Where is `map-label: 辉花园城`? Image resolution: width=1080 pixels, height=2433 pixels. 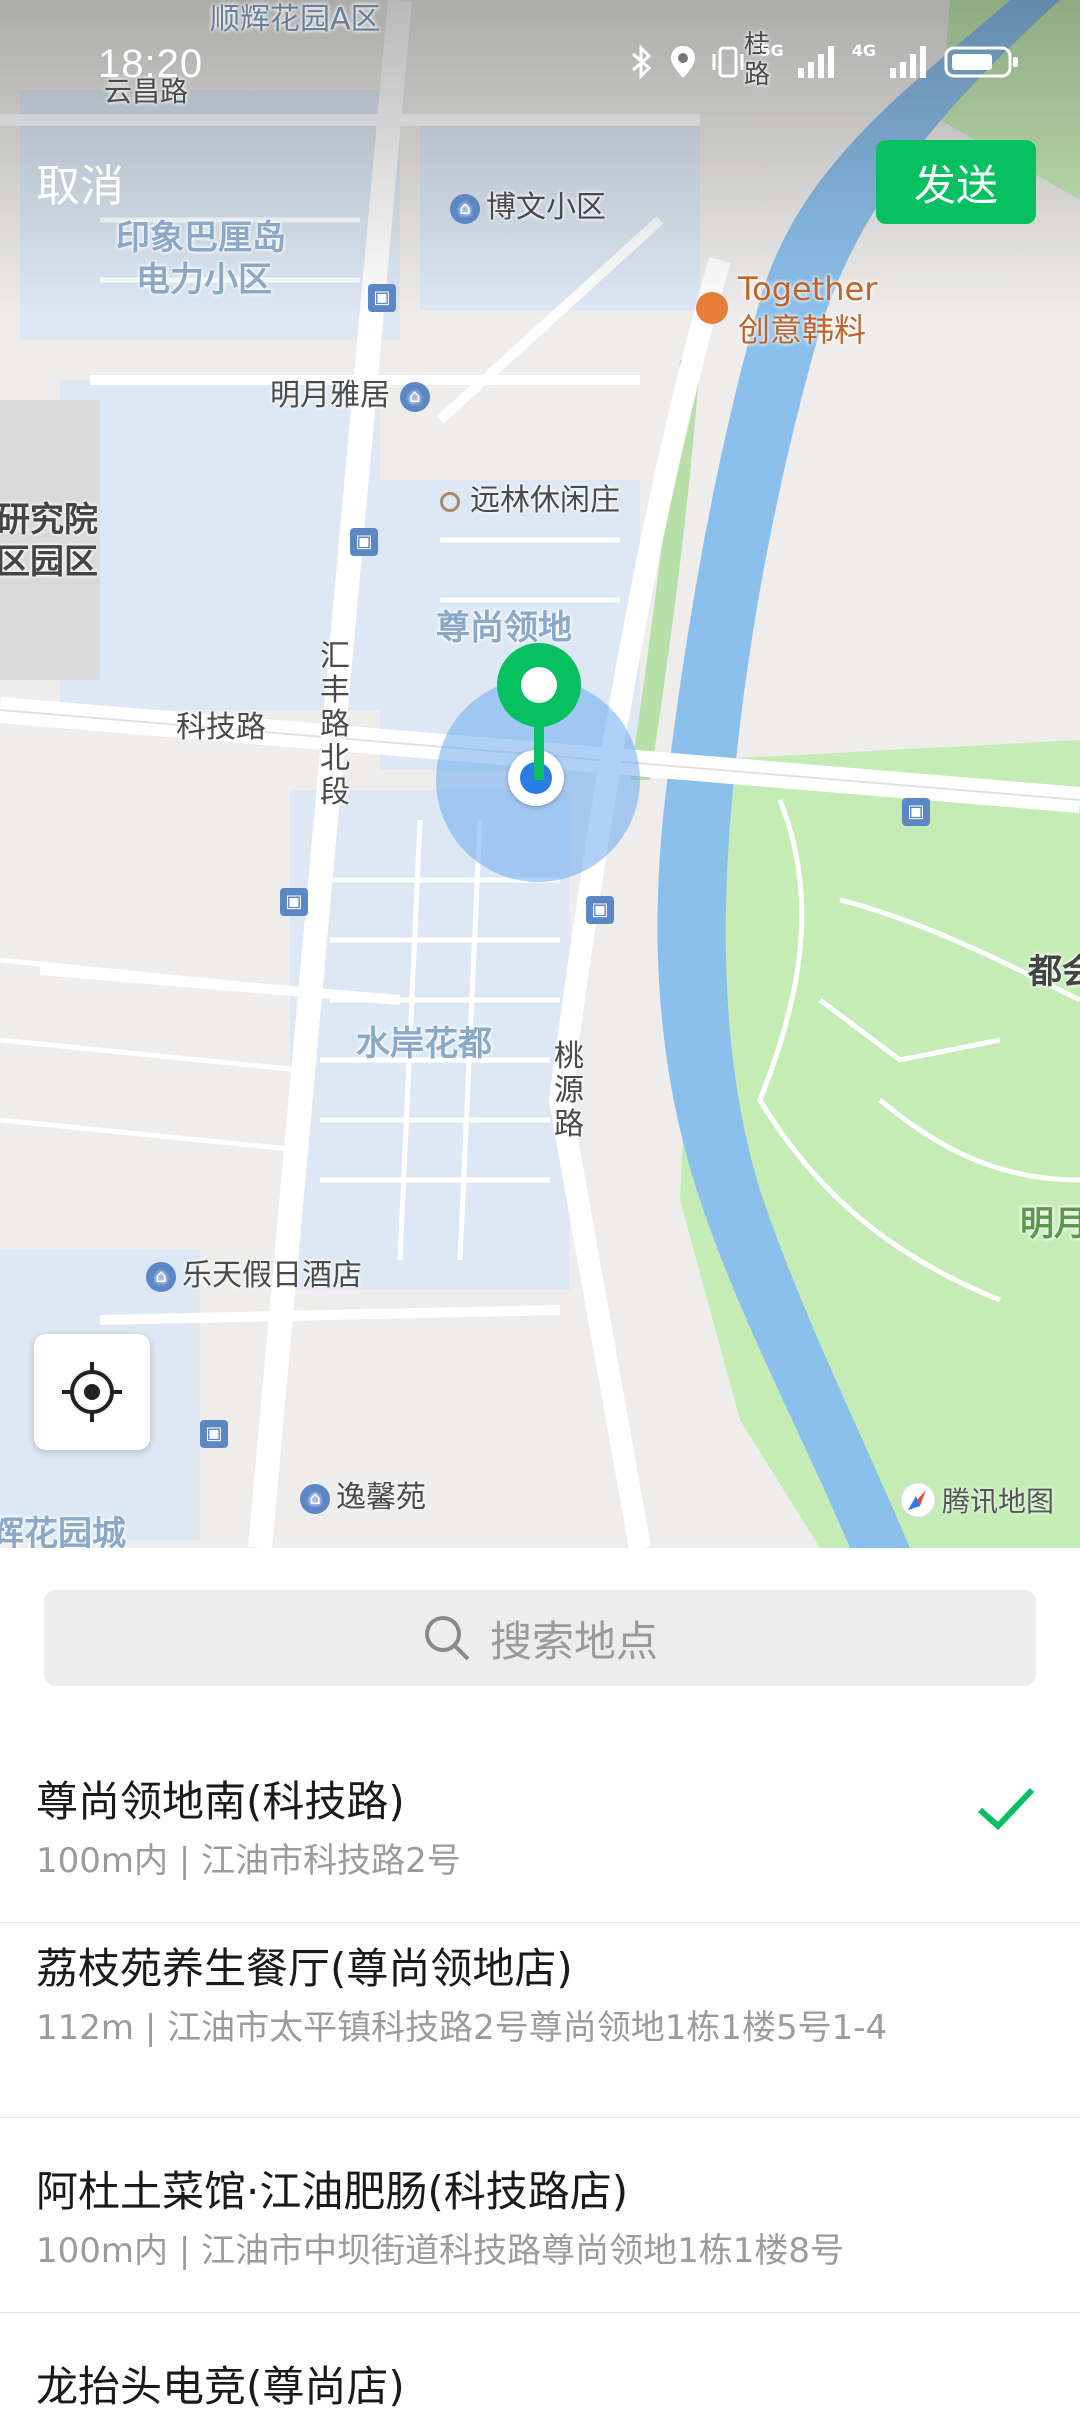
map-label: 辉花园城 is located at coordinates (63, 1531).